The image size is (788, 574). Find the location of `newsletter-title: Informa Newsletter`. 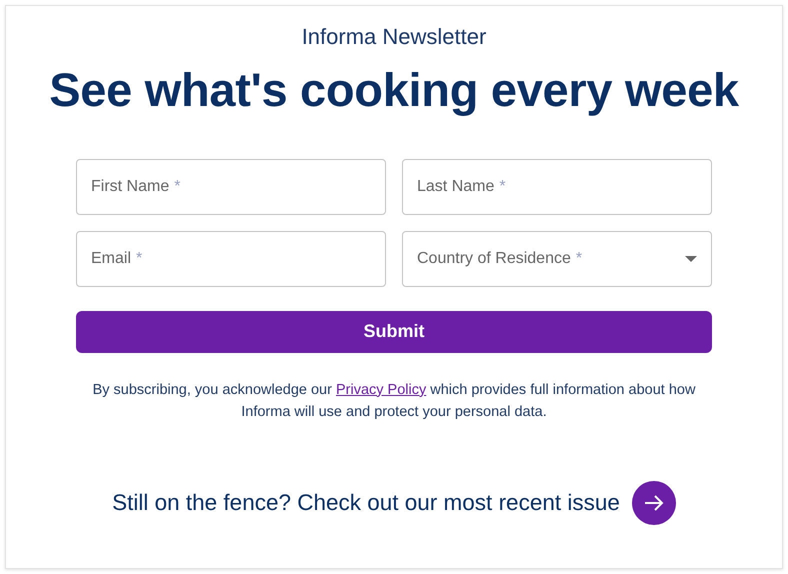

newsletter-title: Informa Newsletter is located at coordinates (394, 37).